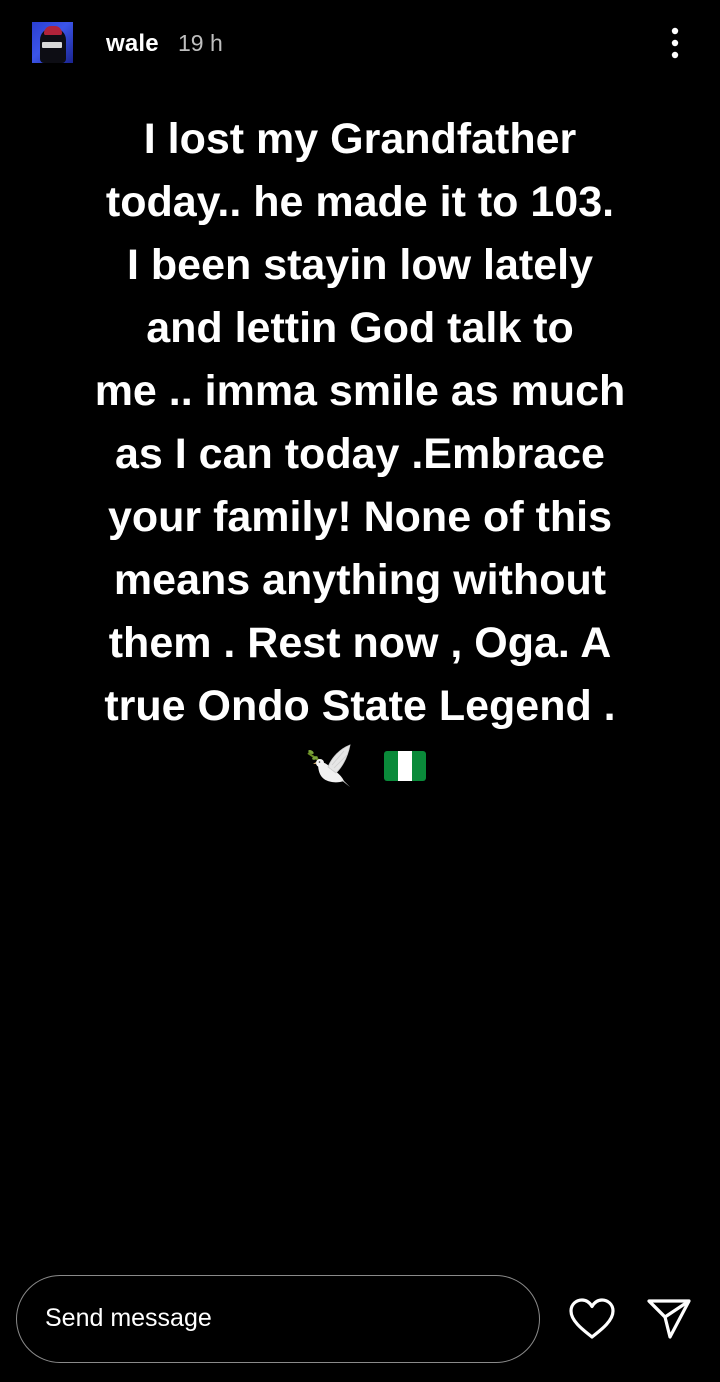  I want to click on more-options-button, so click(675, 43).